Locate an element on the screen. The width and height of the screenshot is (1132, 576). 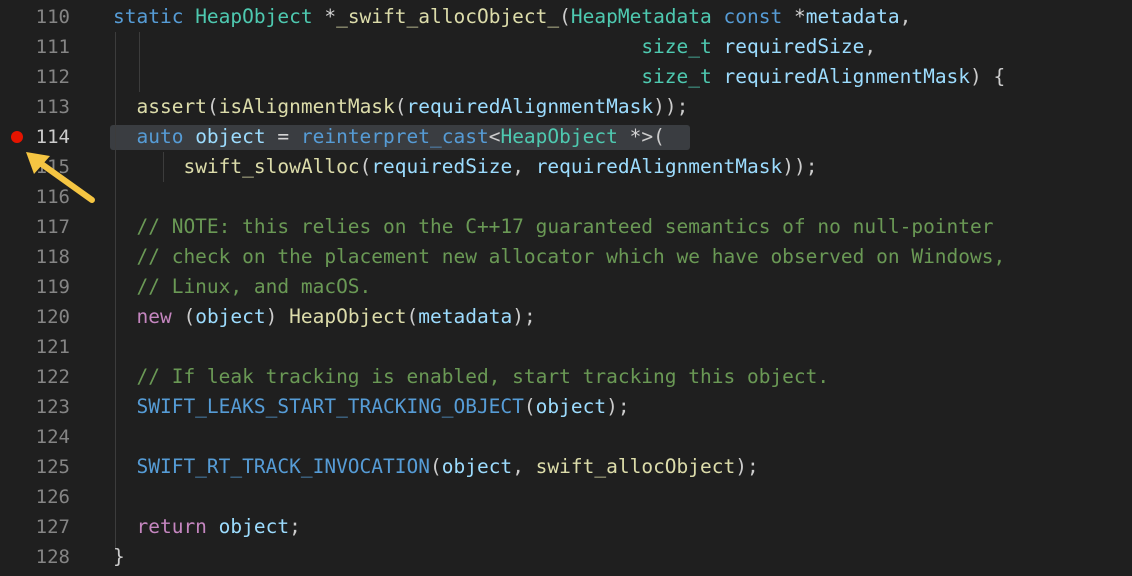
code-token: static is located at coordinates (154, 16).